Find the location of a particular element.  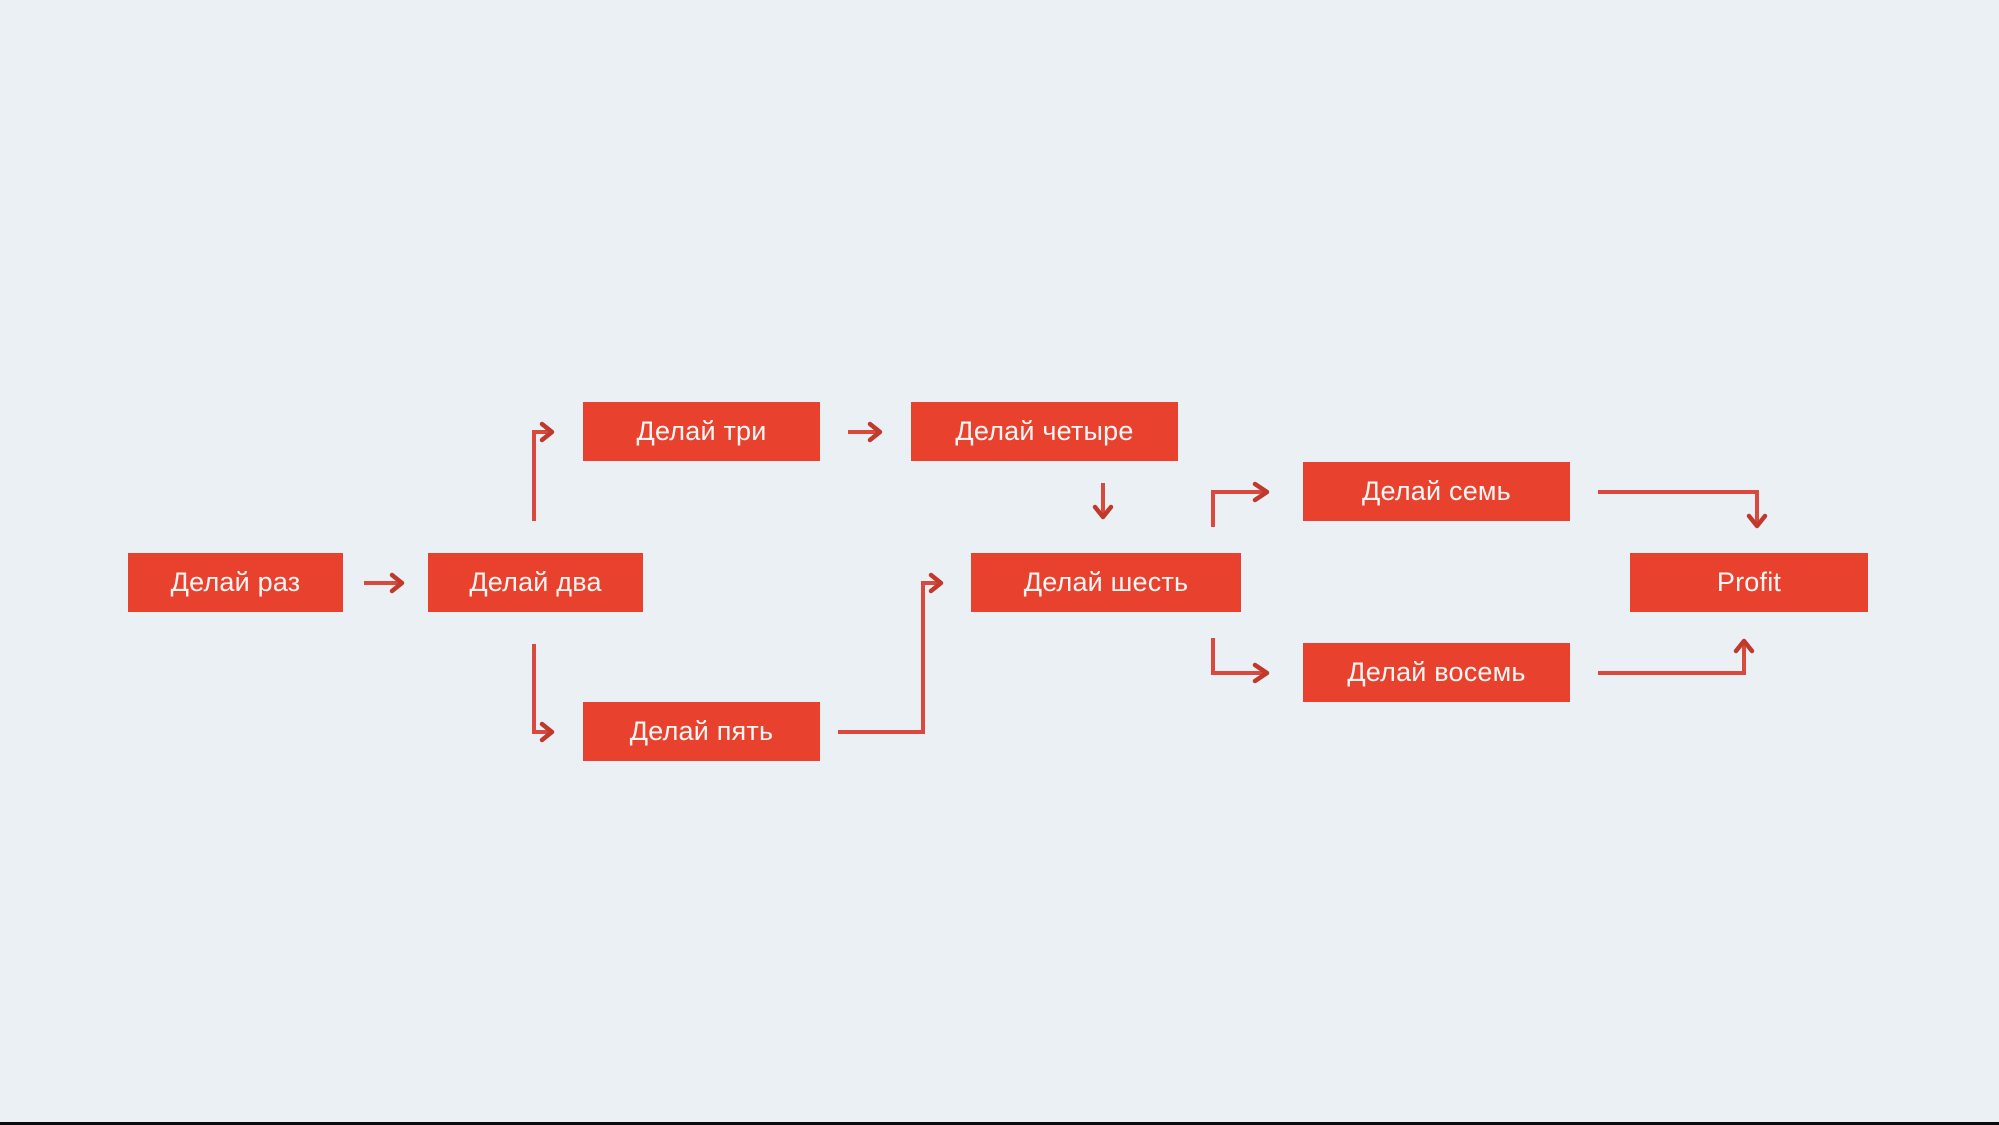

node-label: Делай четыре is located at coordinates (1044, 431).